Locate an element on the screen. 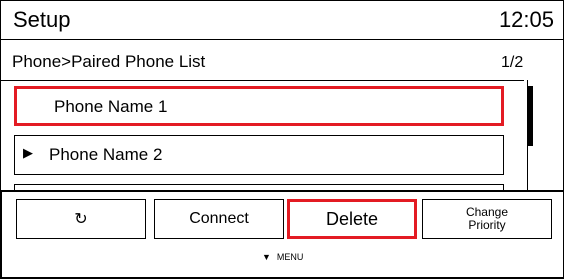 The image size is (564, 279). breadcrumb-bar: Phone>Paired Phone List 1/2 is located at coordinates (282, 60).